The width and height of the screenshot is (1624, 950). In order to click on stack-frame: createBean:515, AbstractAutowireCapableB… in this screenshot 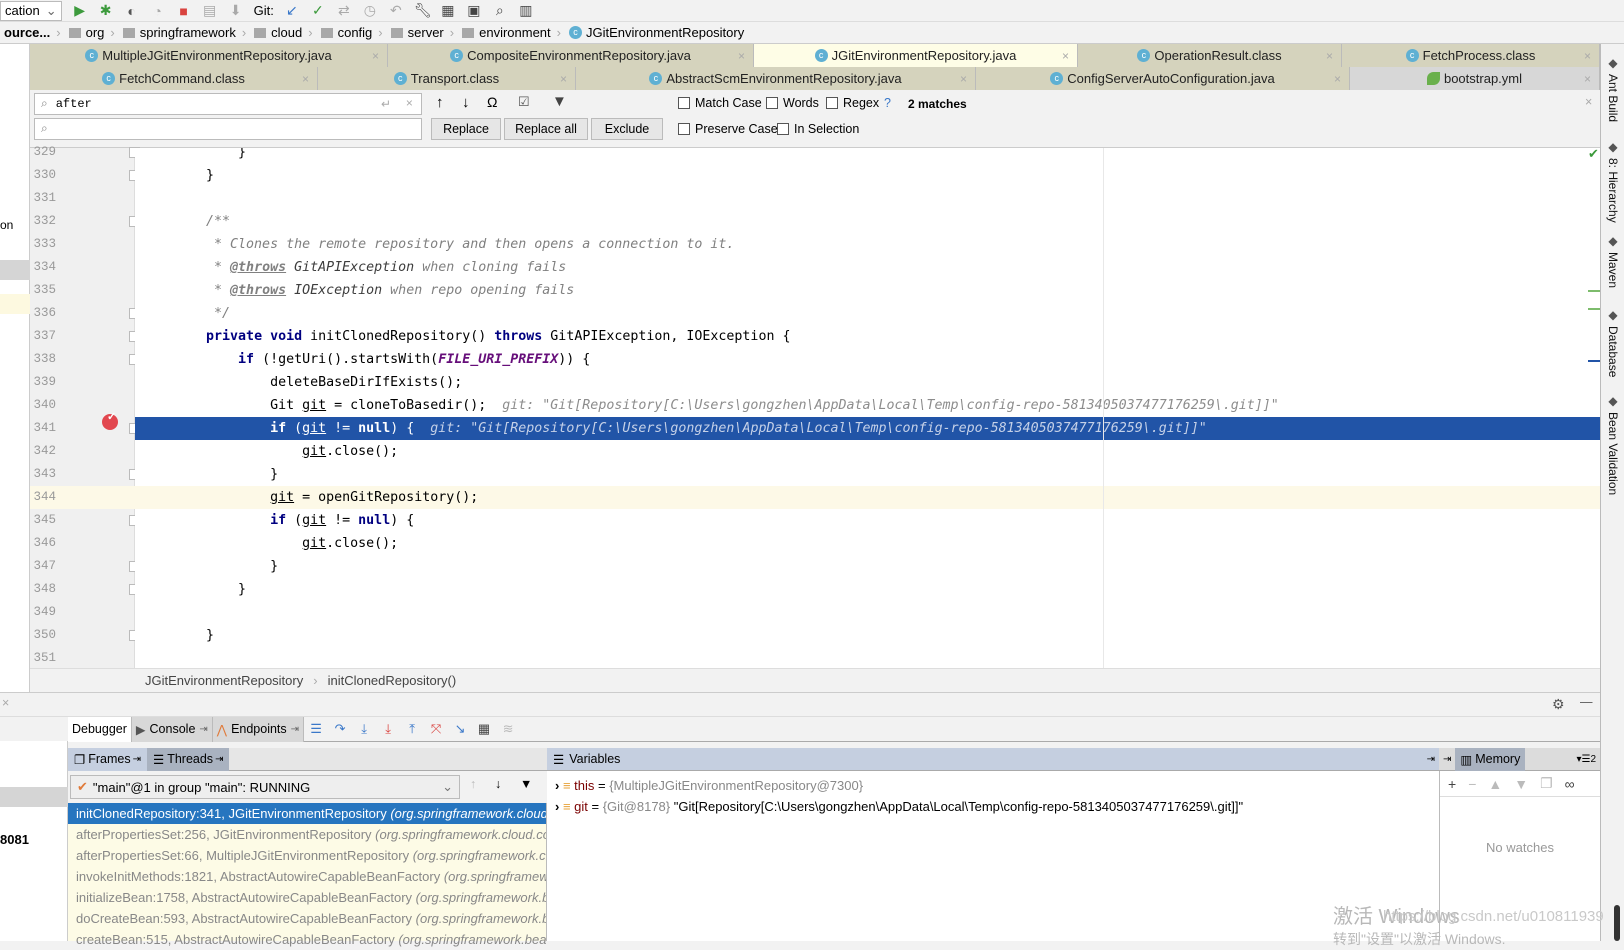, I will do `click(307, 939)`.